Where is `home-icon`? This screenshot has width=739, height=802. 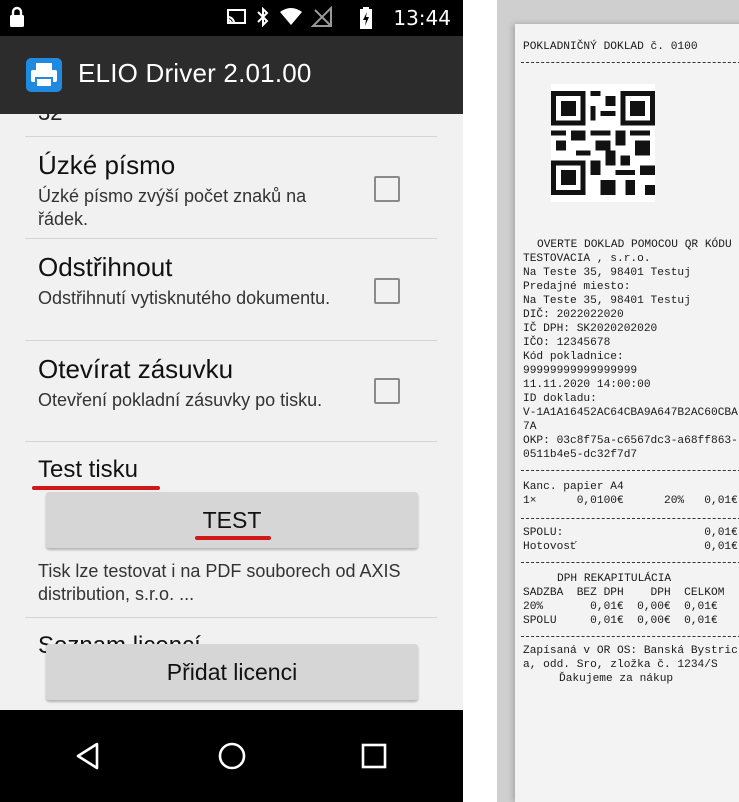
home-icon is located at coordinates (232, 756).